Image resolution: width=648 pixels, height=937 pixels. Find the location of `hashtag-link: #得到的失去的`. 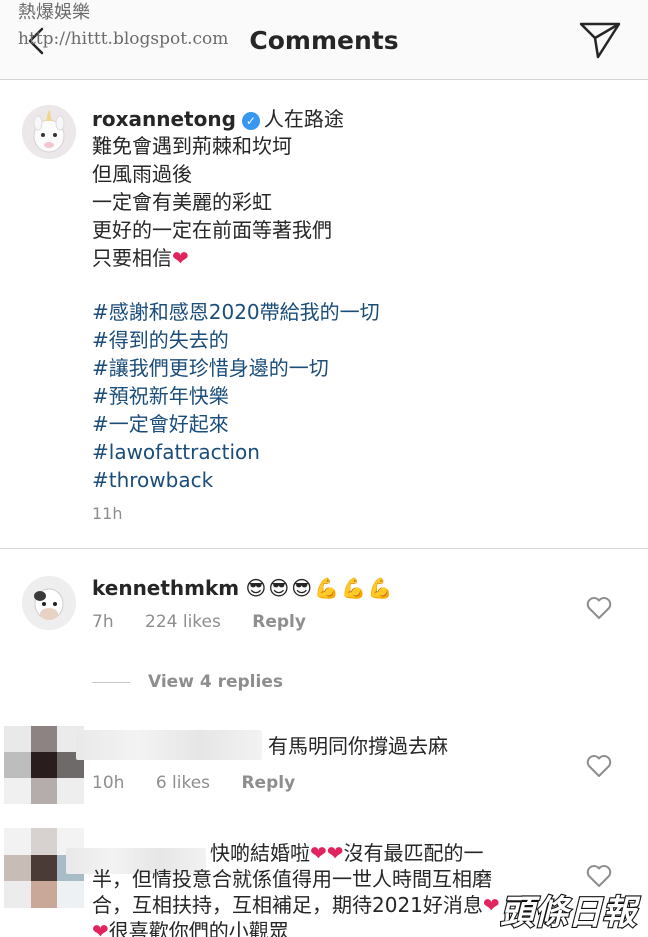

hashtag-link: #得到的失去的 is located at coordinates (236, 340).